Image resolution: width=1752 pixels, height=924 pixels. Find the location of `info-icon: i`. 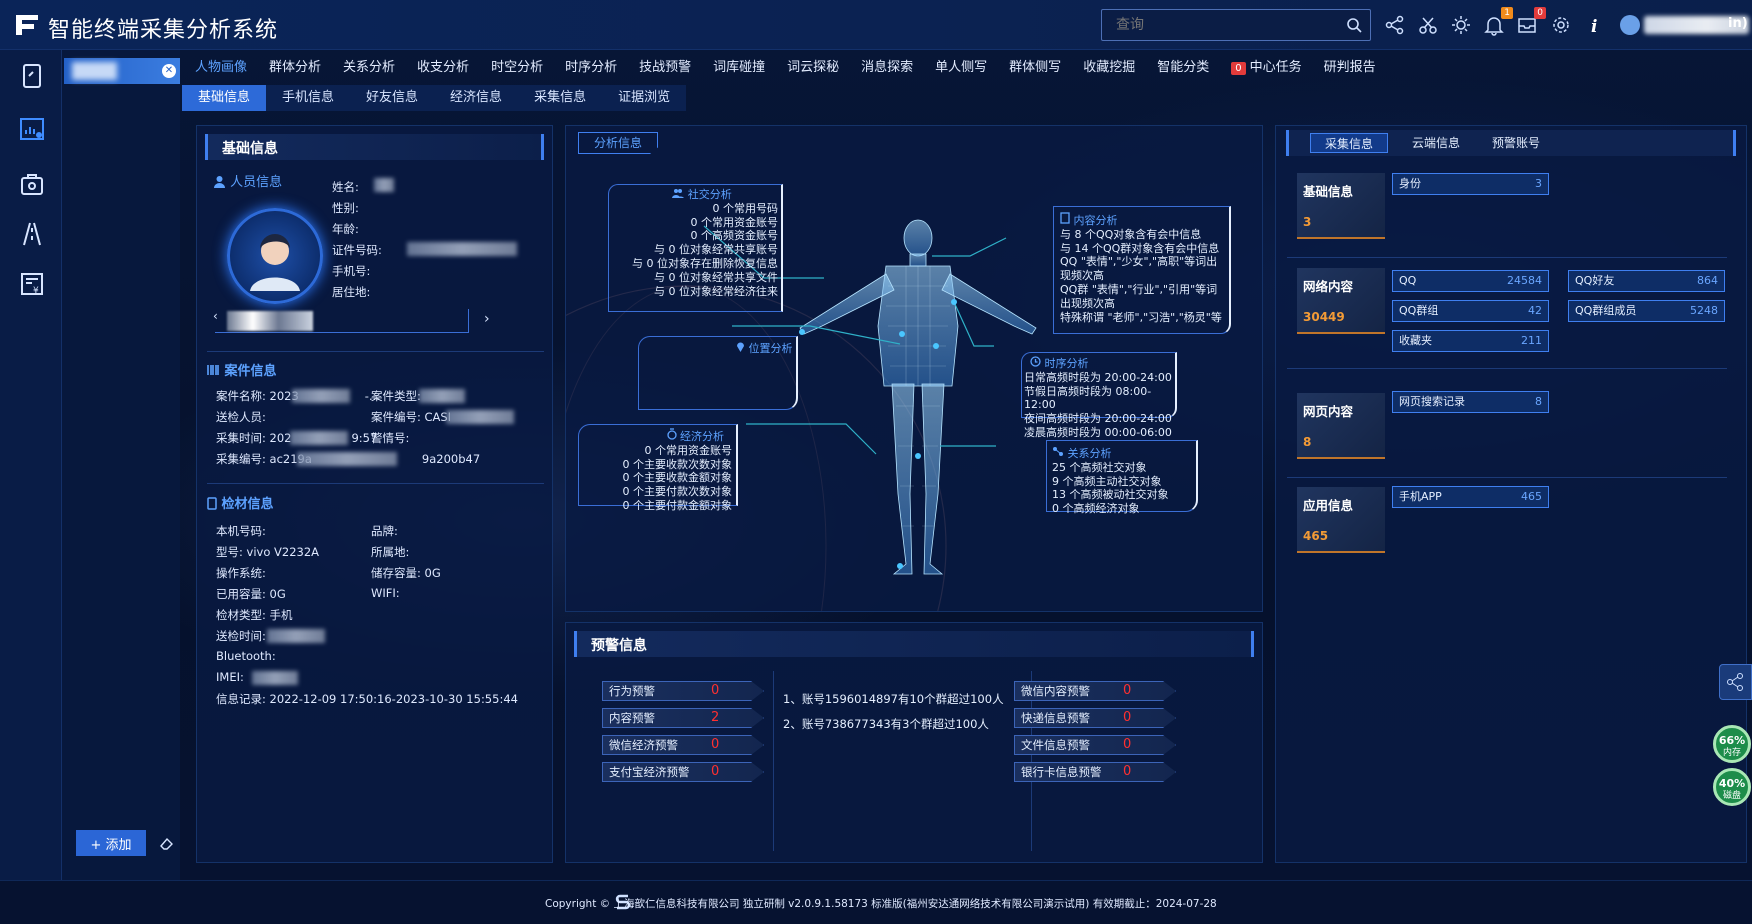

info-icon: i is located at coordinates (1594, 25).